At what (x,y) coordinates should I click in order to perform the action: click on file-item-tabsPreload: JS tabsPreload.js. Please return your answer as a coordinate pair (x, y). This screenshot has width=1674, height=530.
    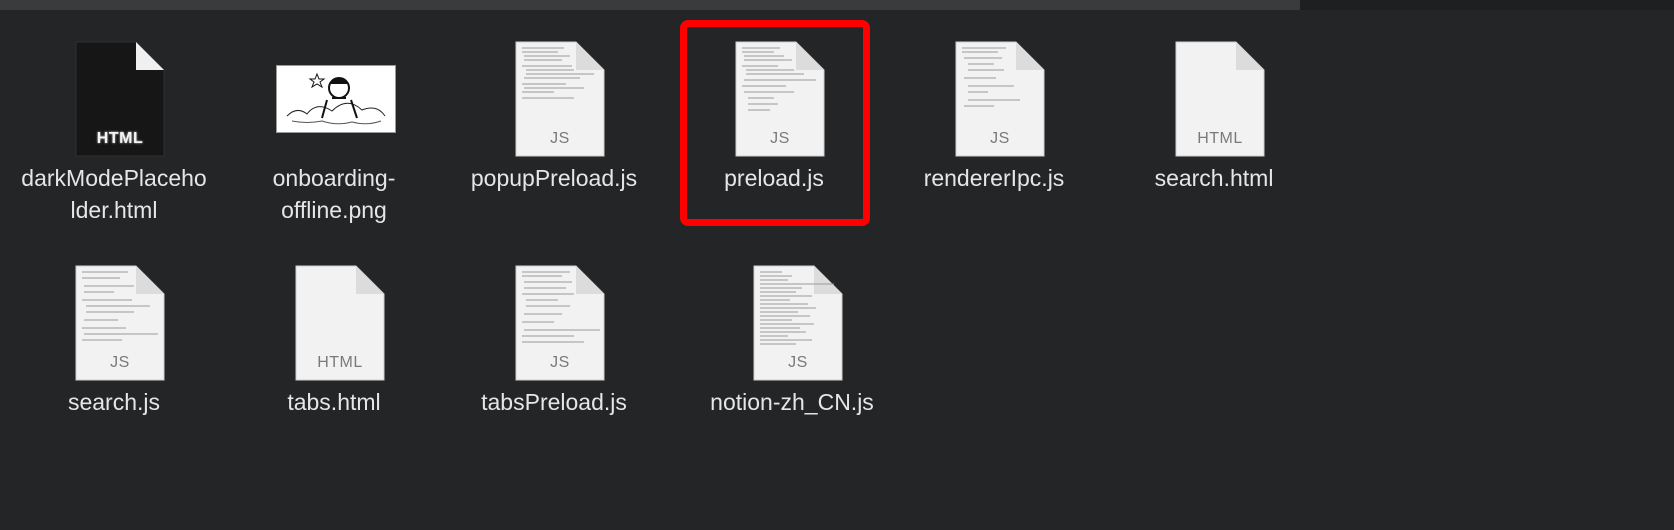
    Looking at the image, I should click on (554, 330).